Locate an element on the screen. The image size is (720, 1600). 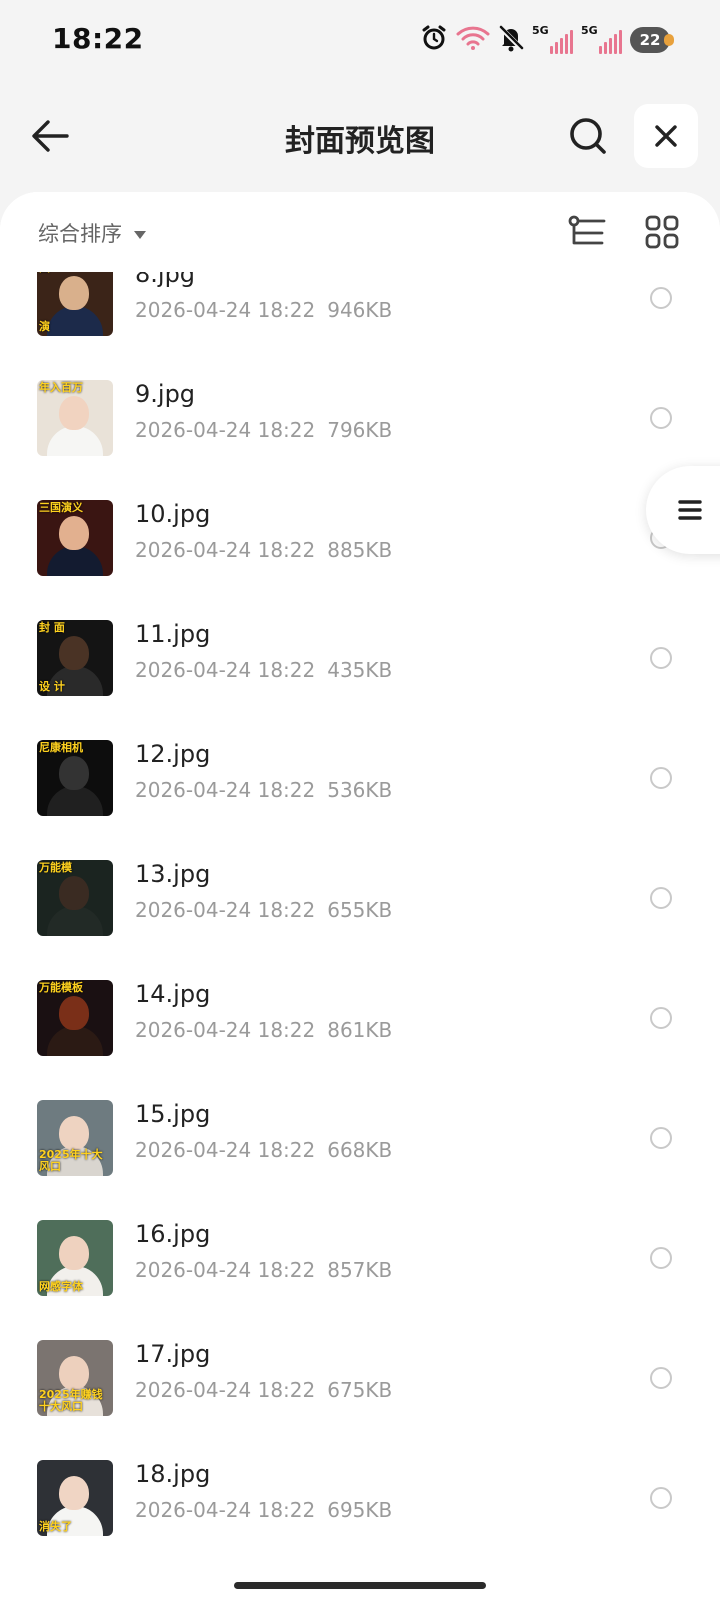
tree-view-button is located at coordinates (588, 232).